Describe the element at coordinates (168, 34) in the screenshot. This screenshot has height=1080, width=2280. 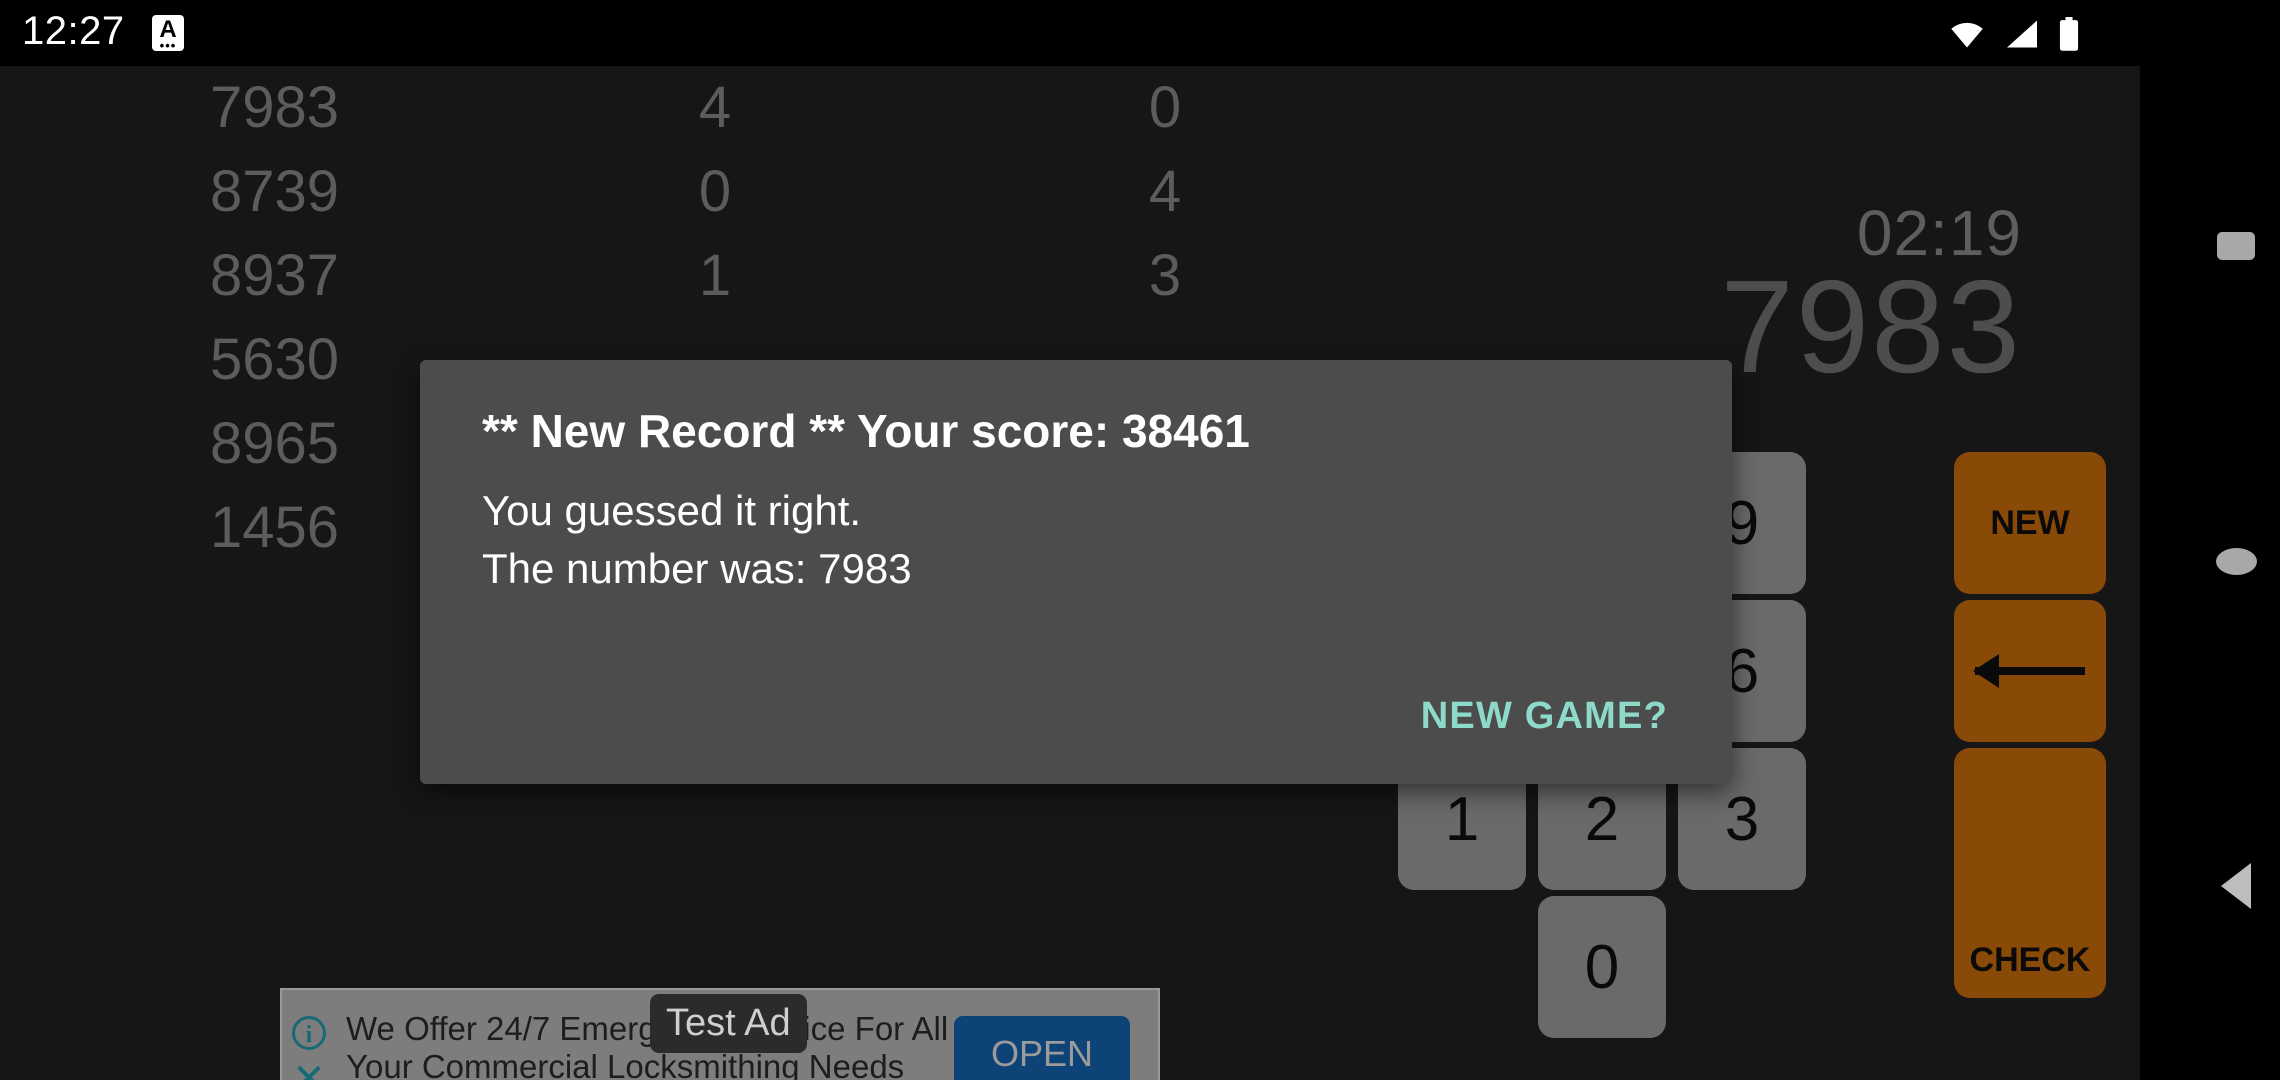
I see `app-notification-icon: A •••` at that location.